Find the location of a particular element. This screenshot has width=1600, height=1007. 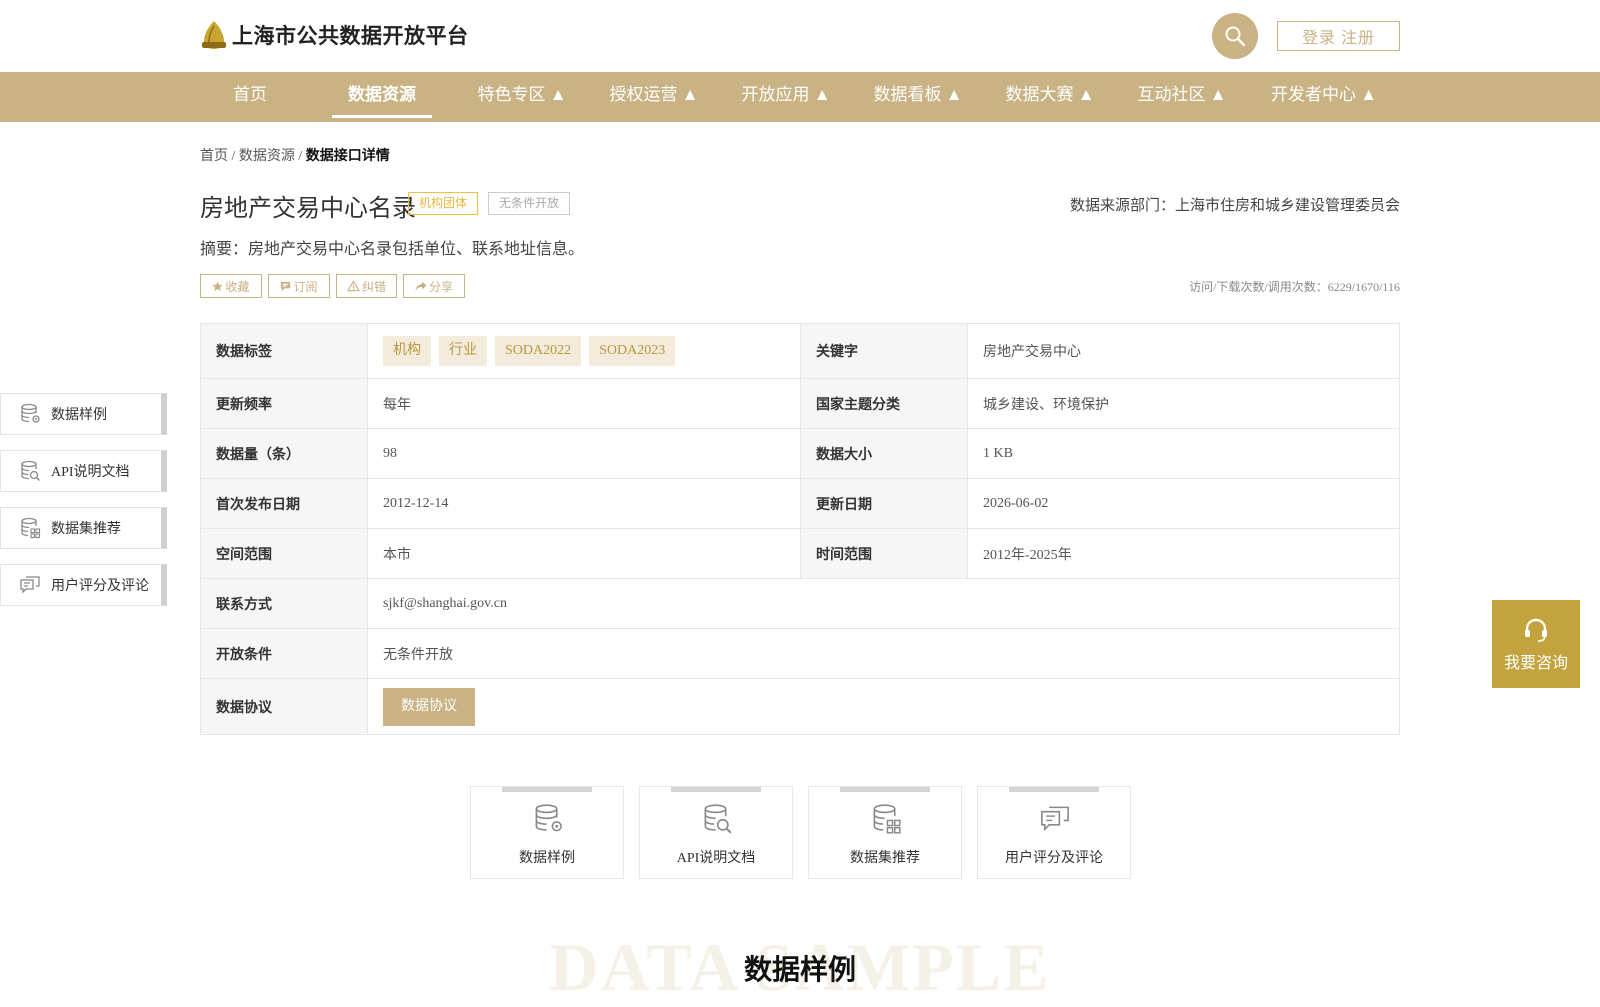

breadcrumb: 首页 / 数据资源 / 数据接口详情 is located at coordinates (295, 155).